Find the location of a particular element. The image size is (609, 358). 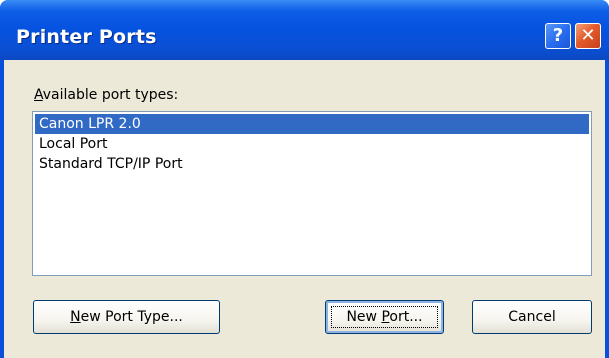

available-port-types-label: Available port types: is located at coordinates (106, 95).